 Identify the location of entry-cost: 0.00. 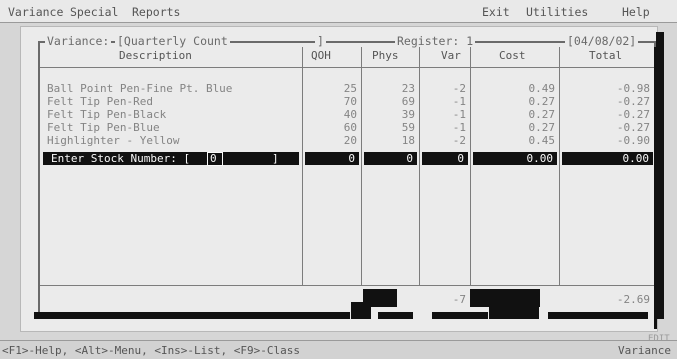
(540, 158).